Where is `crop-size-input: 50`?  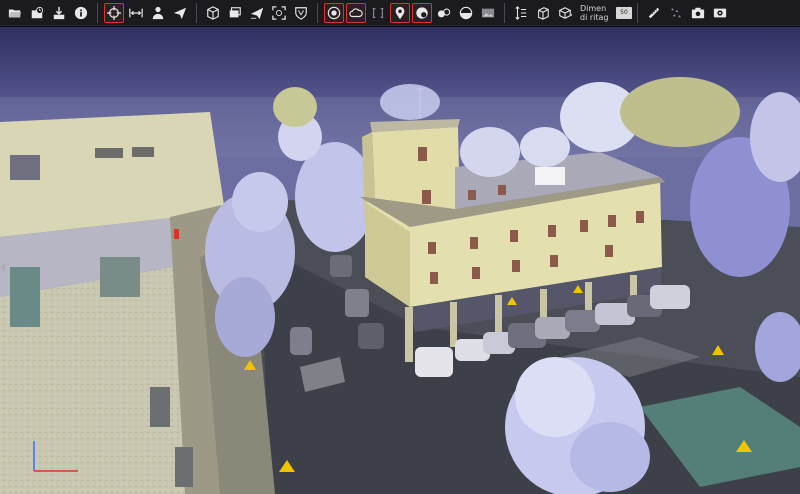 crop-size-input: 50 is located at coordinates (624, 12).